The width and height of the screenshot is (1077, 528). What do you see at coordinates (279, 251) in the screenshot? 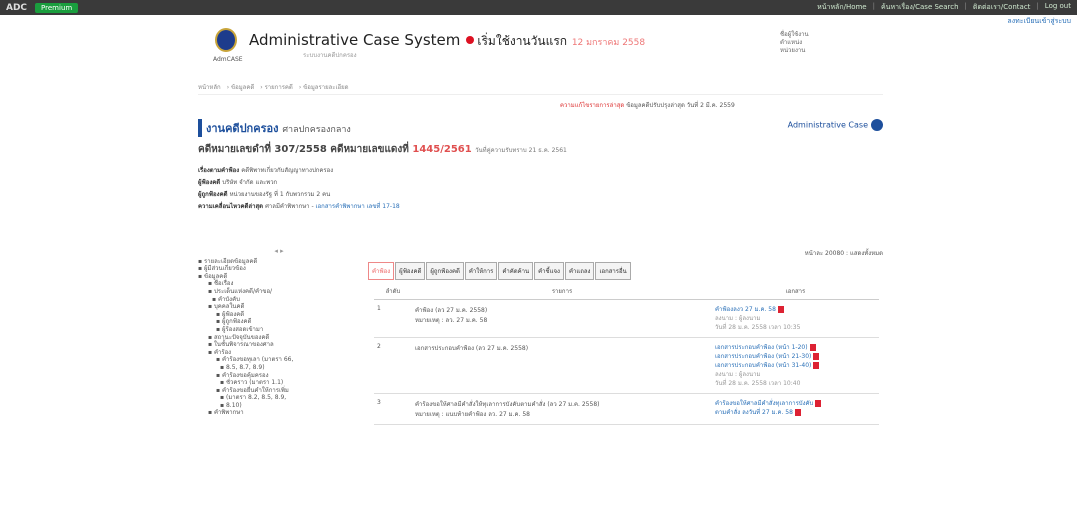
I see `tree-toggle: ◂ ▸` at bounding box center [279, 251].